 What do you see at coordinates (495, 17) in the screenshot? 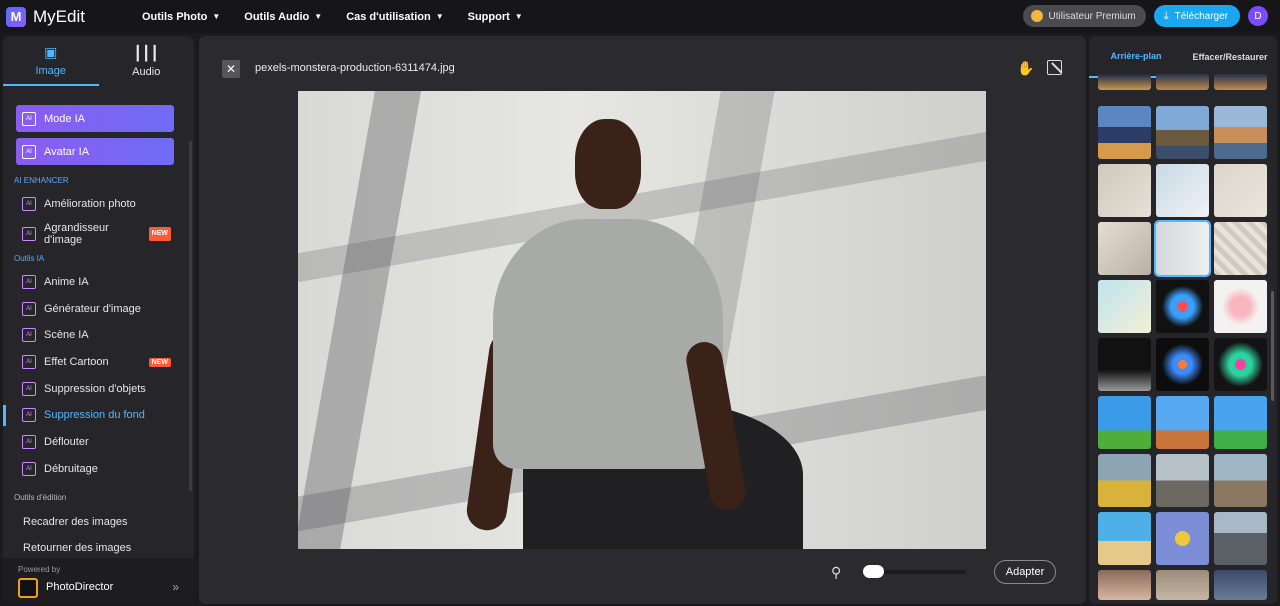
I see `nav-support: Support ▼` at bounding box center [495, 17].